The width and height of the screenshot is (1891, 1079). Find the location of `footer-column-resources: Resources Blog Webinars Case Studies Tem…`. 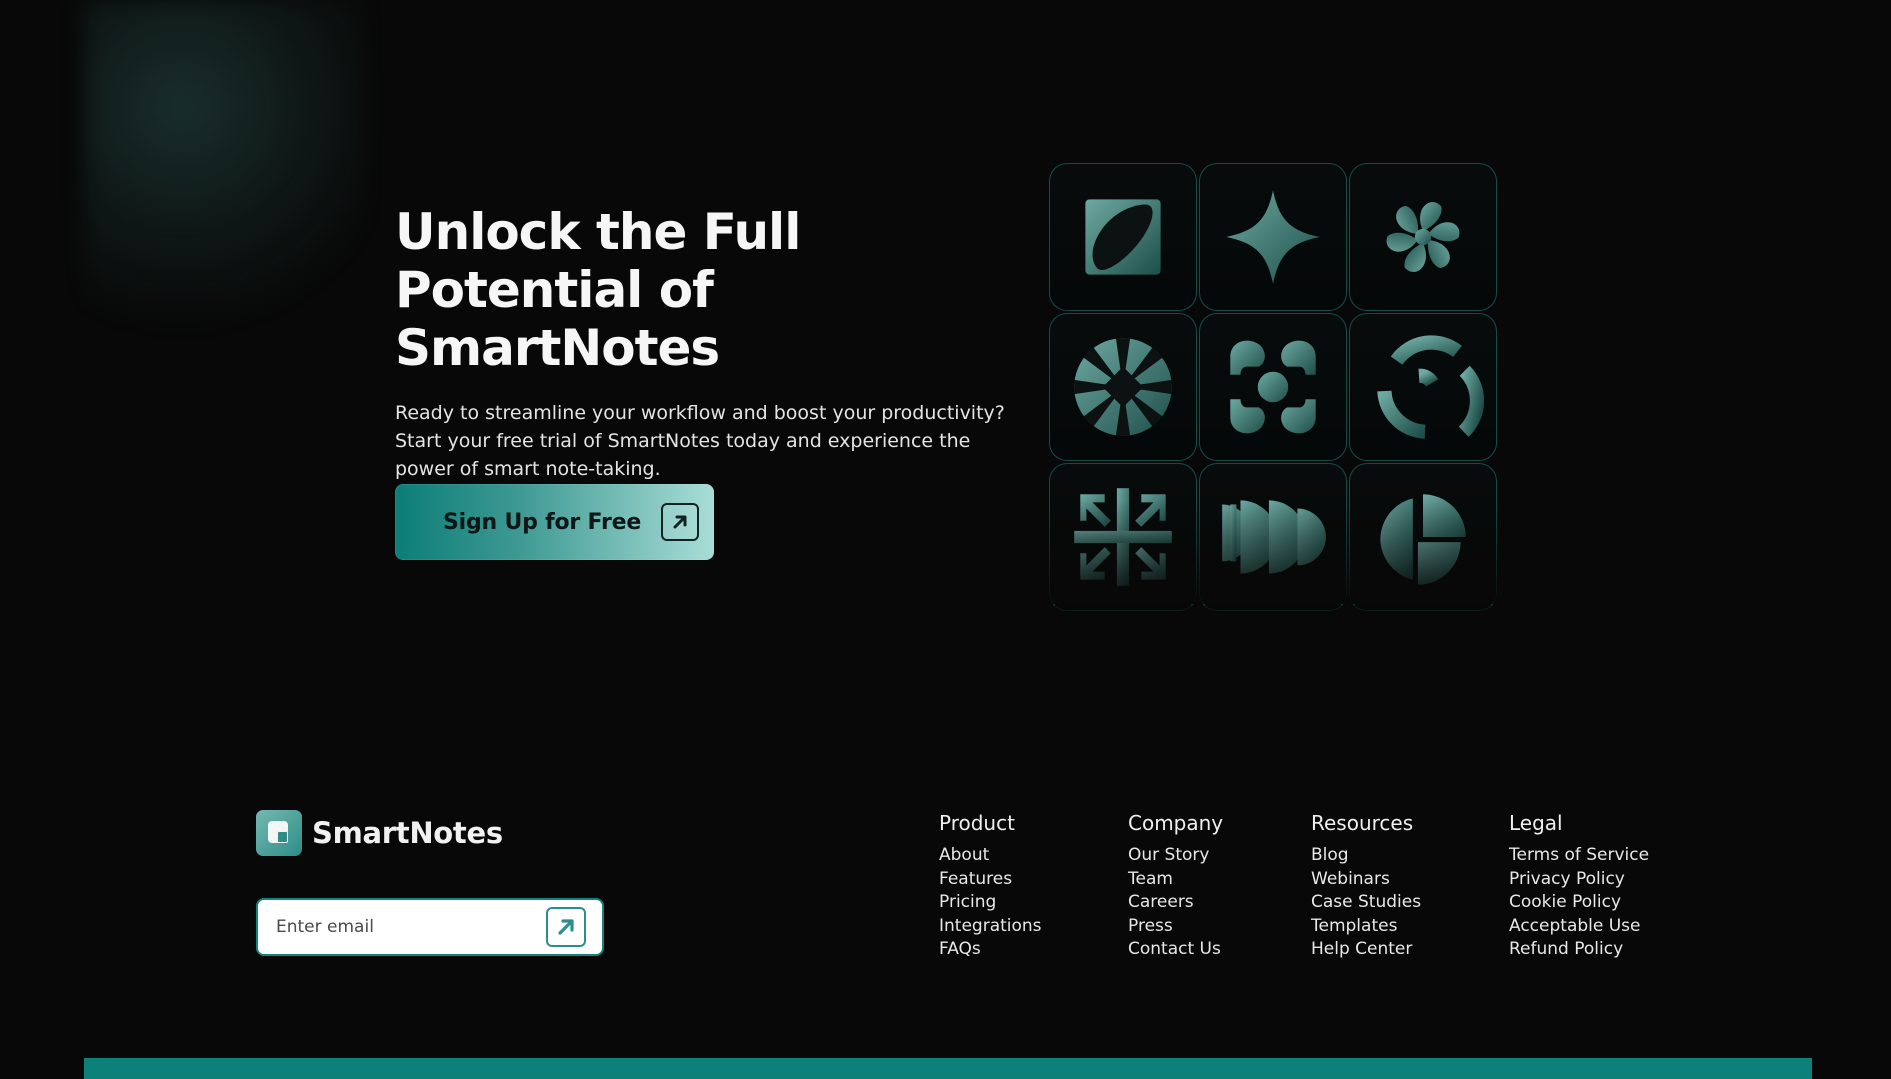

footer-column-resources: Resources Blog Webinars Case Studies Tem… is located at coordinates (1366, 886).